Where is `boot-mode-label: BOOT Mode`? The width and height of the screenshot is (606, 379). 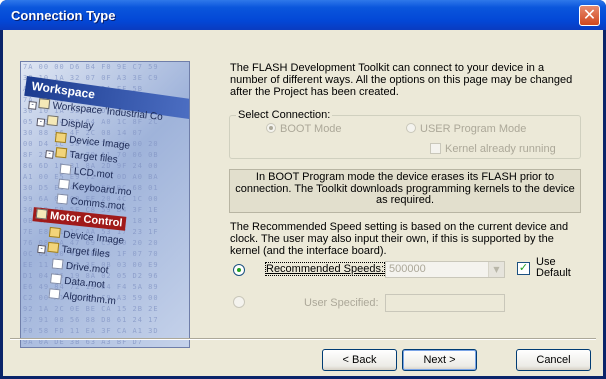
boot-mode-label: BOOT Mode is located at coordinates (311, 129).